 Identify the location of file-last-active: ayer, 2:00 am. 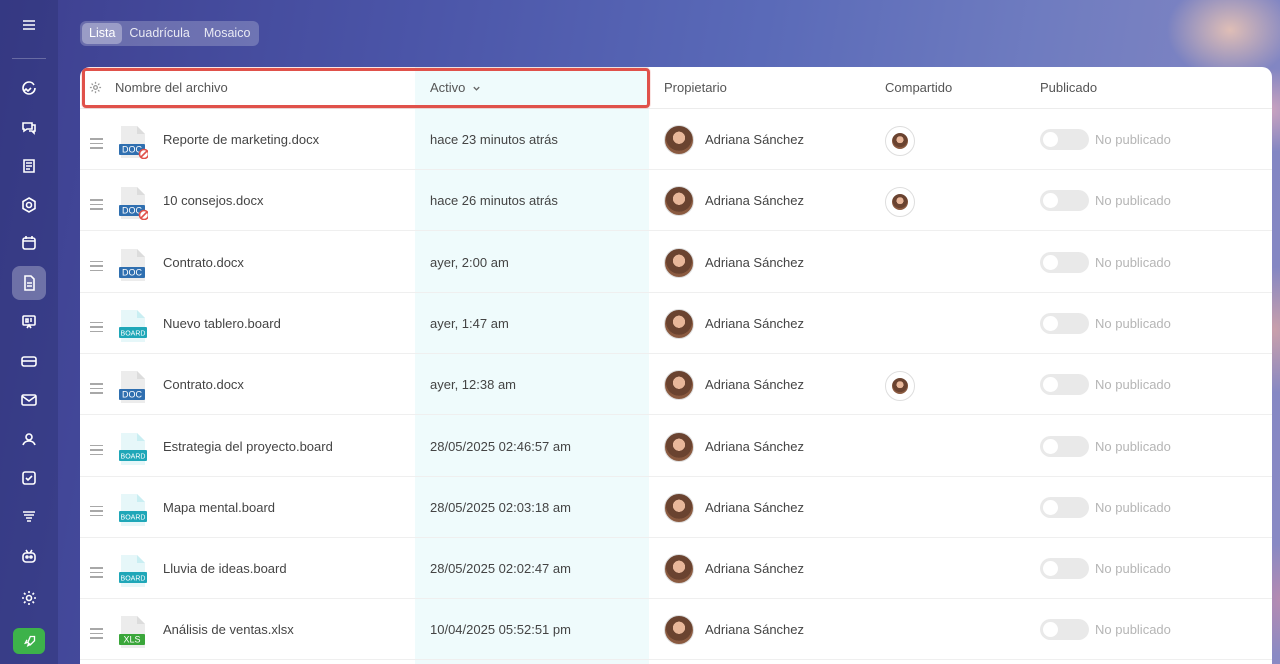
(469, 262).